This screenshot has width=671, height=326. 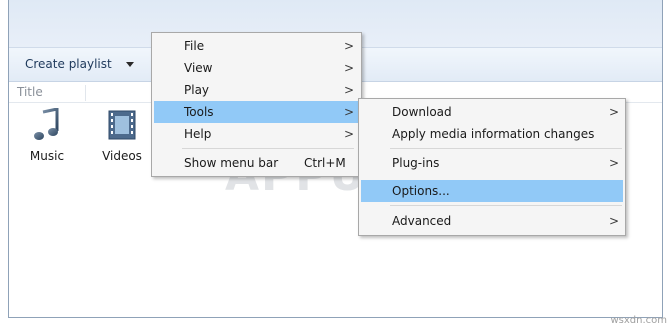 What do you see at coordinates (422, 221) in the screenshot?
I see `menu-item-label: Advanced` at bounding box center [422, 221].